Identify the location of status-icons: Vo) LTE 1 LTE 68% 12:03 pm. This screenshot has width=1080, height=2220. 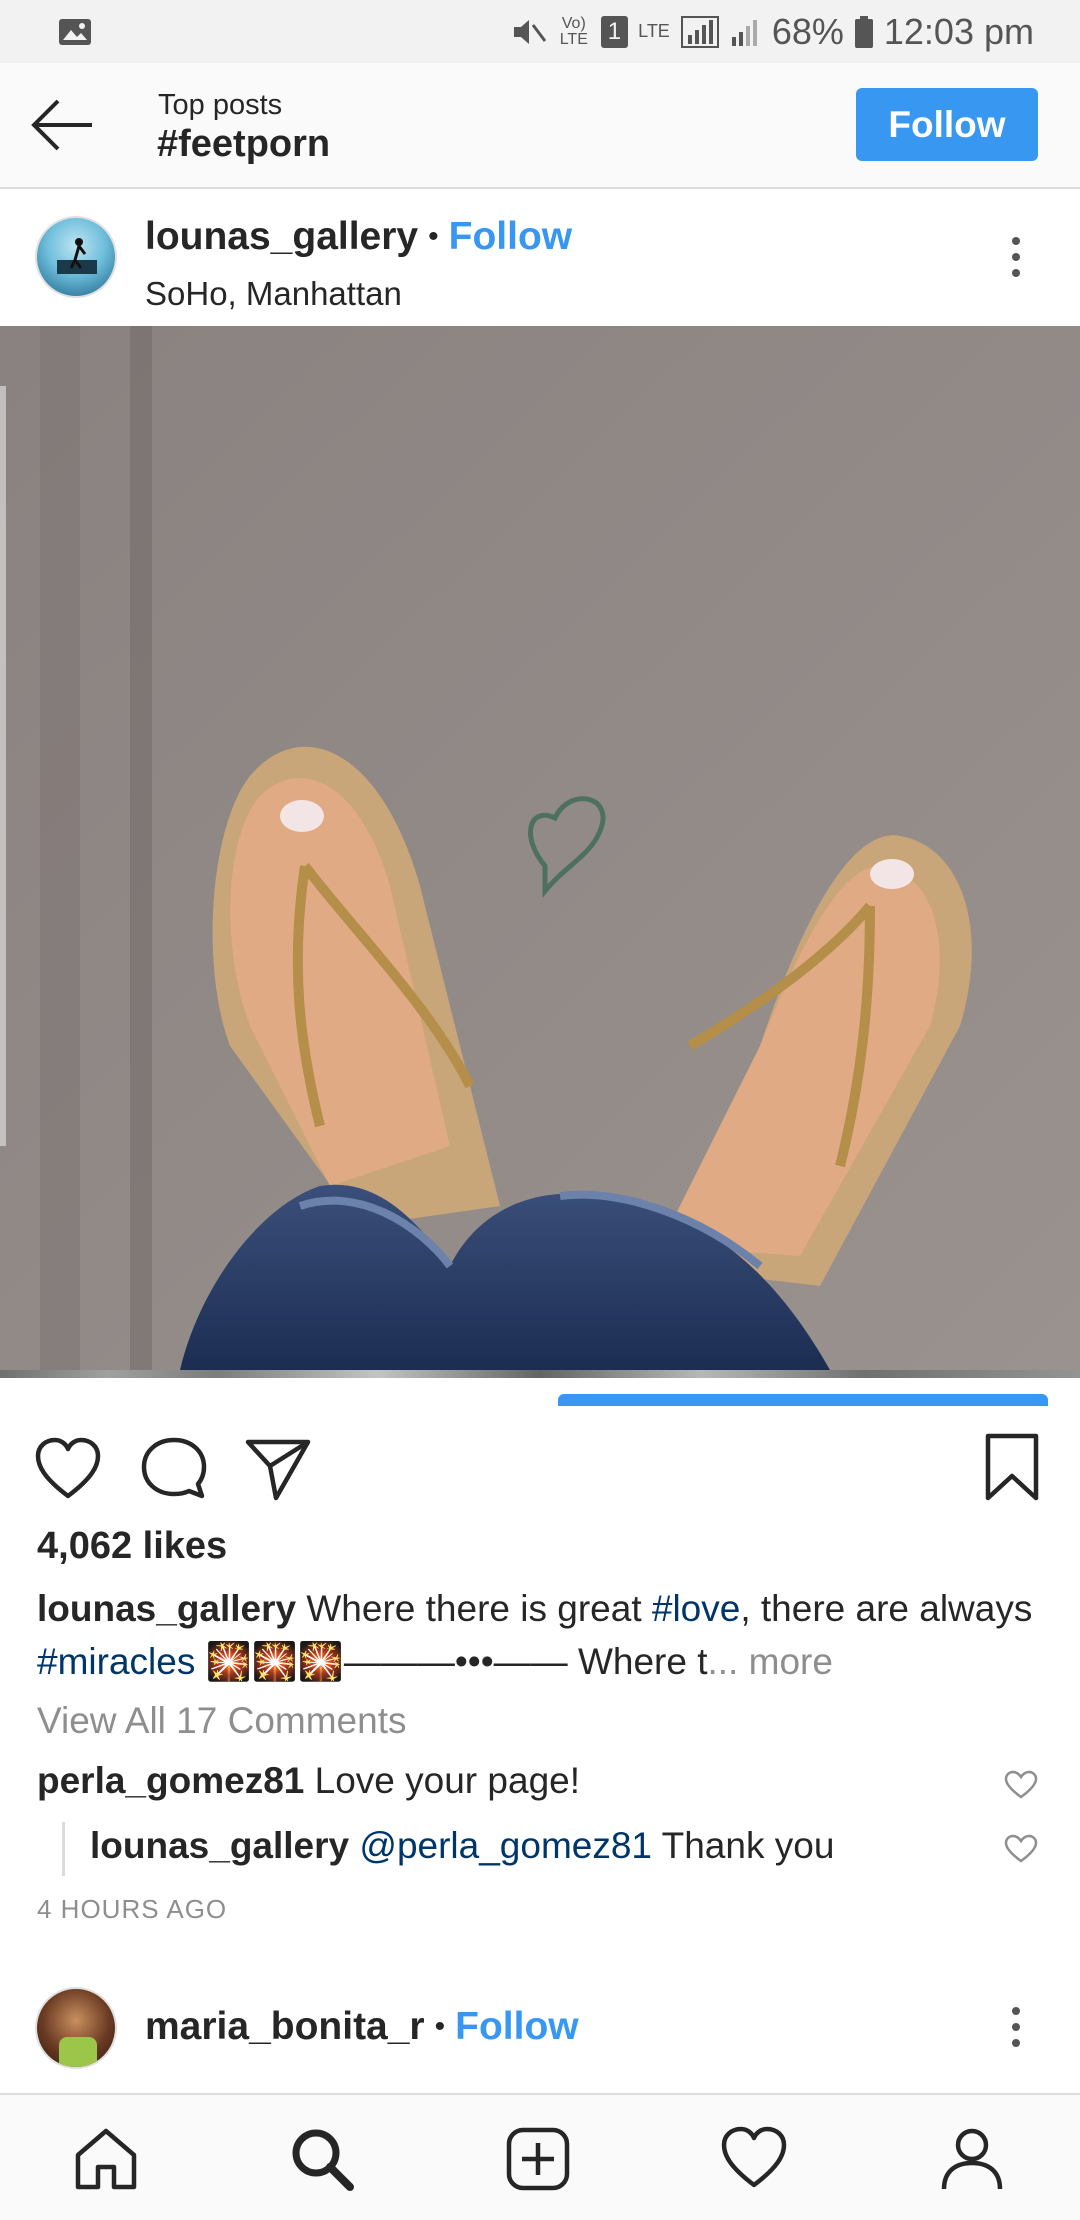
(772, 32).